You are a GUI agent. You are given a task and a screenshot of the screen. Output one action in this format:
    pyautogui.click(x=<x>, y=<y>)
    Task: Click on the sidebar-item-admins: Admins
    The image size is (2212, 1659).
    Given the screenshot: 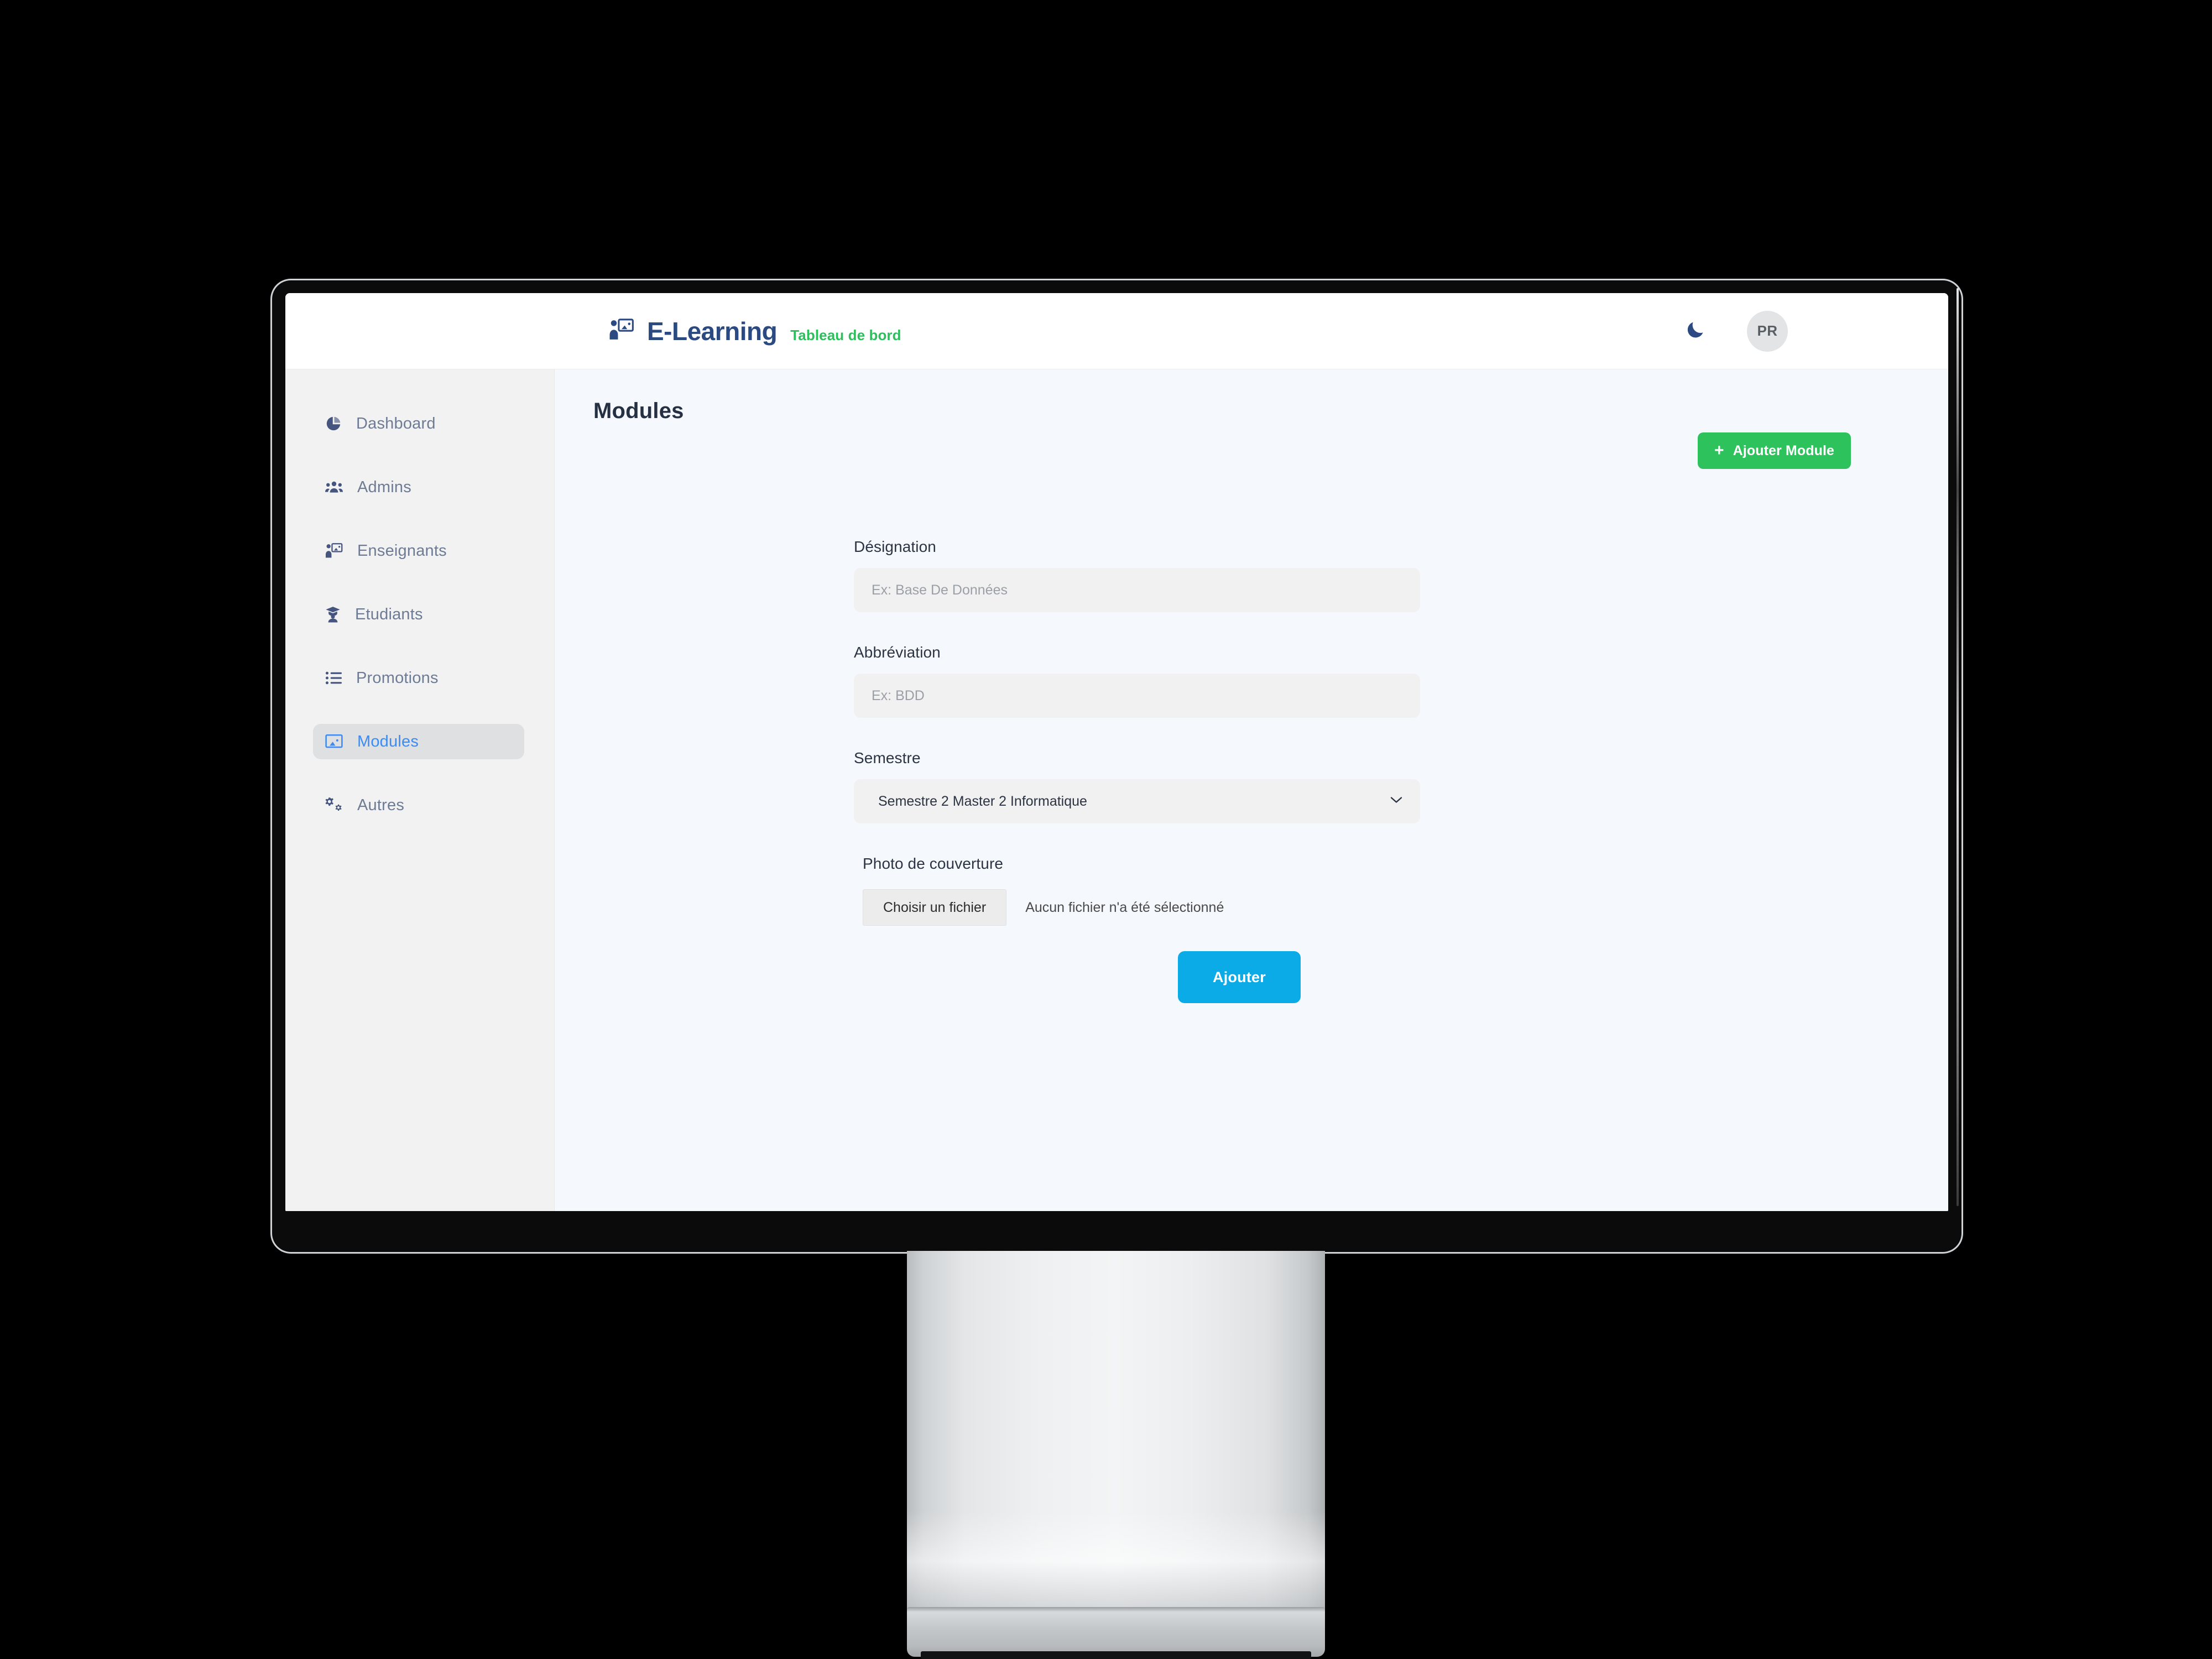 What is the action you would take?
    pyautogui.click(x=419, y=487)
    